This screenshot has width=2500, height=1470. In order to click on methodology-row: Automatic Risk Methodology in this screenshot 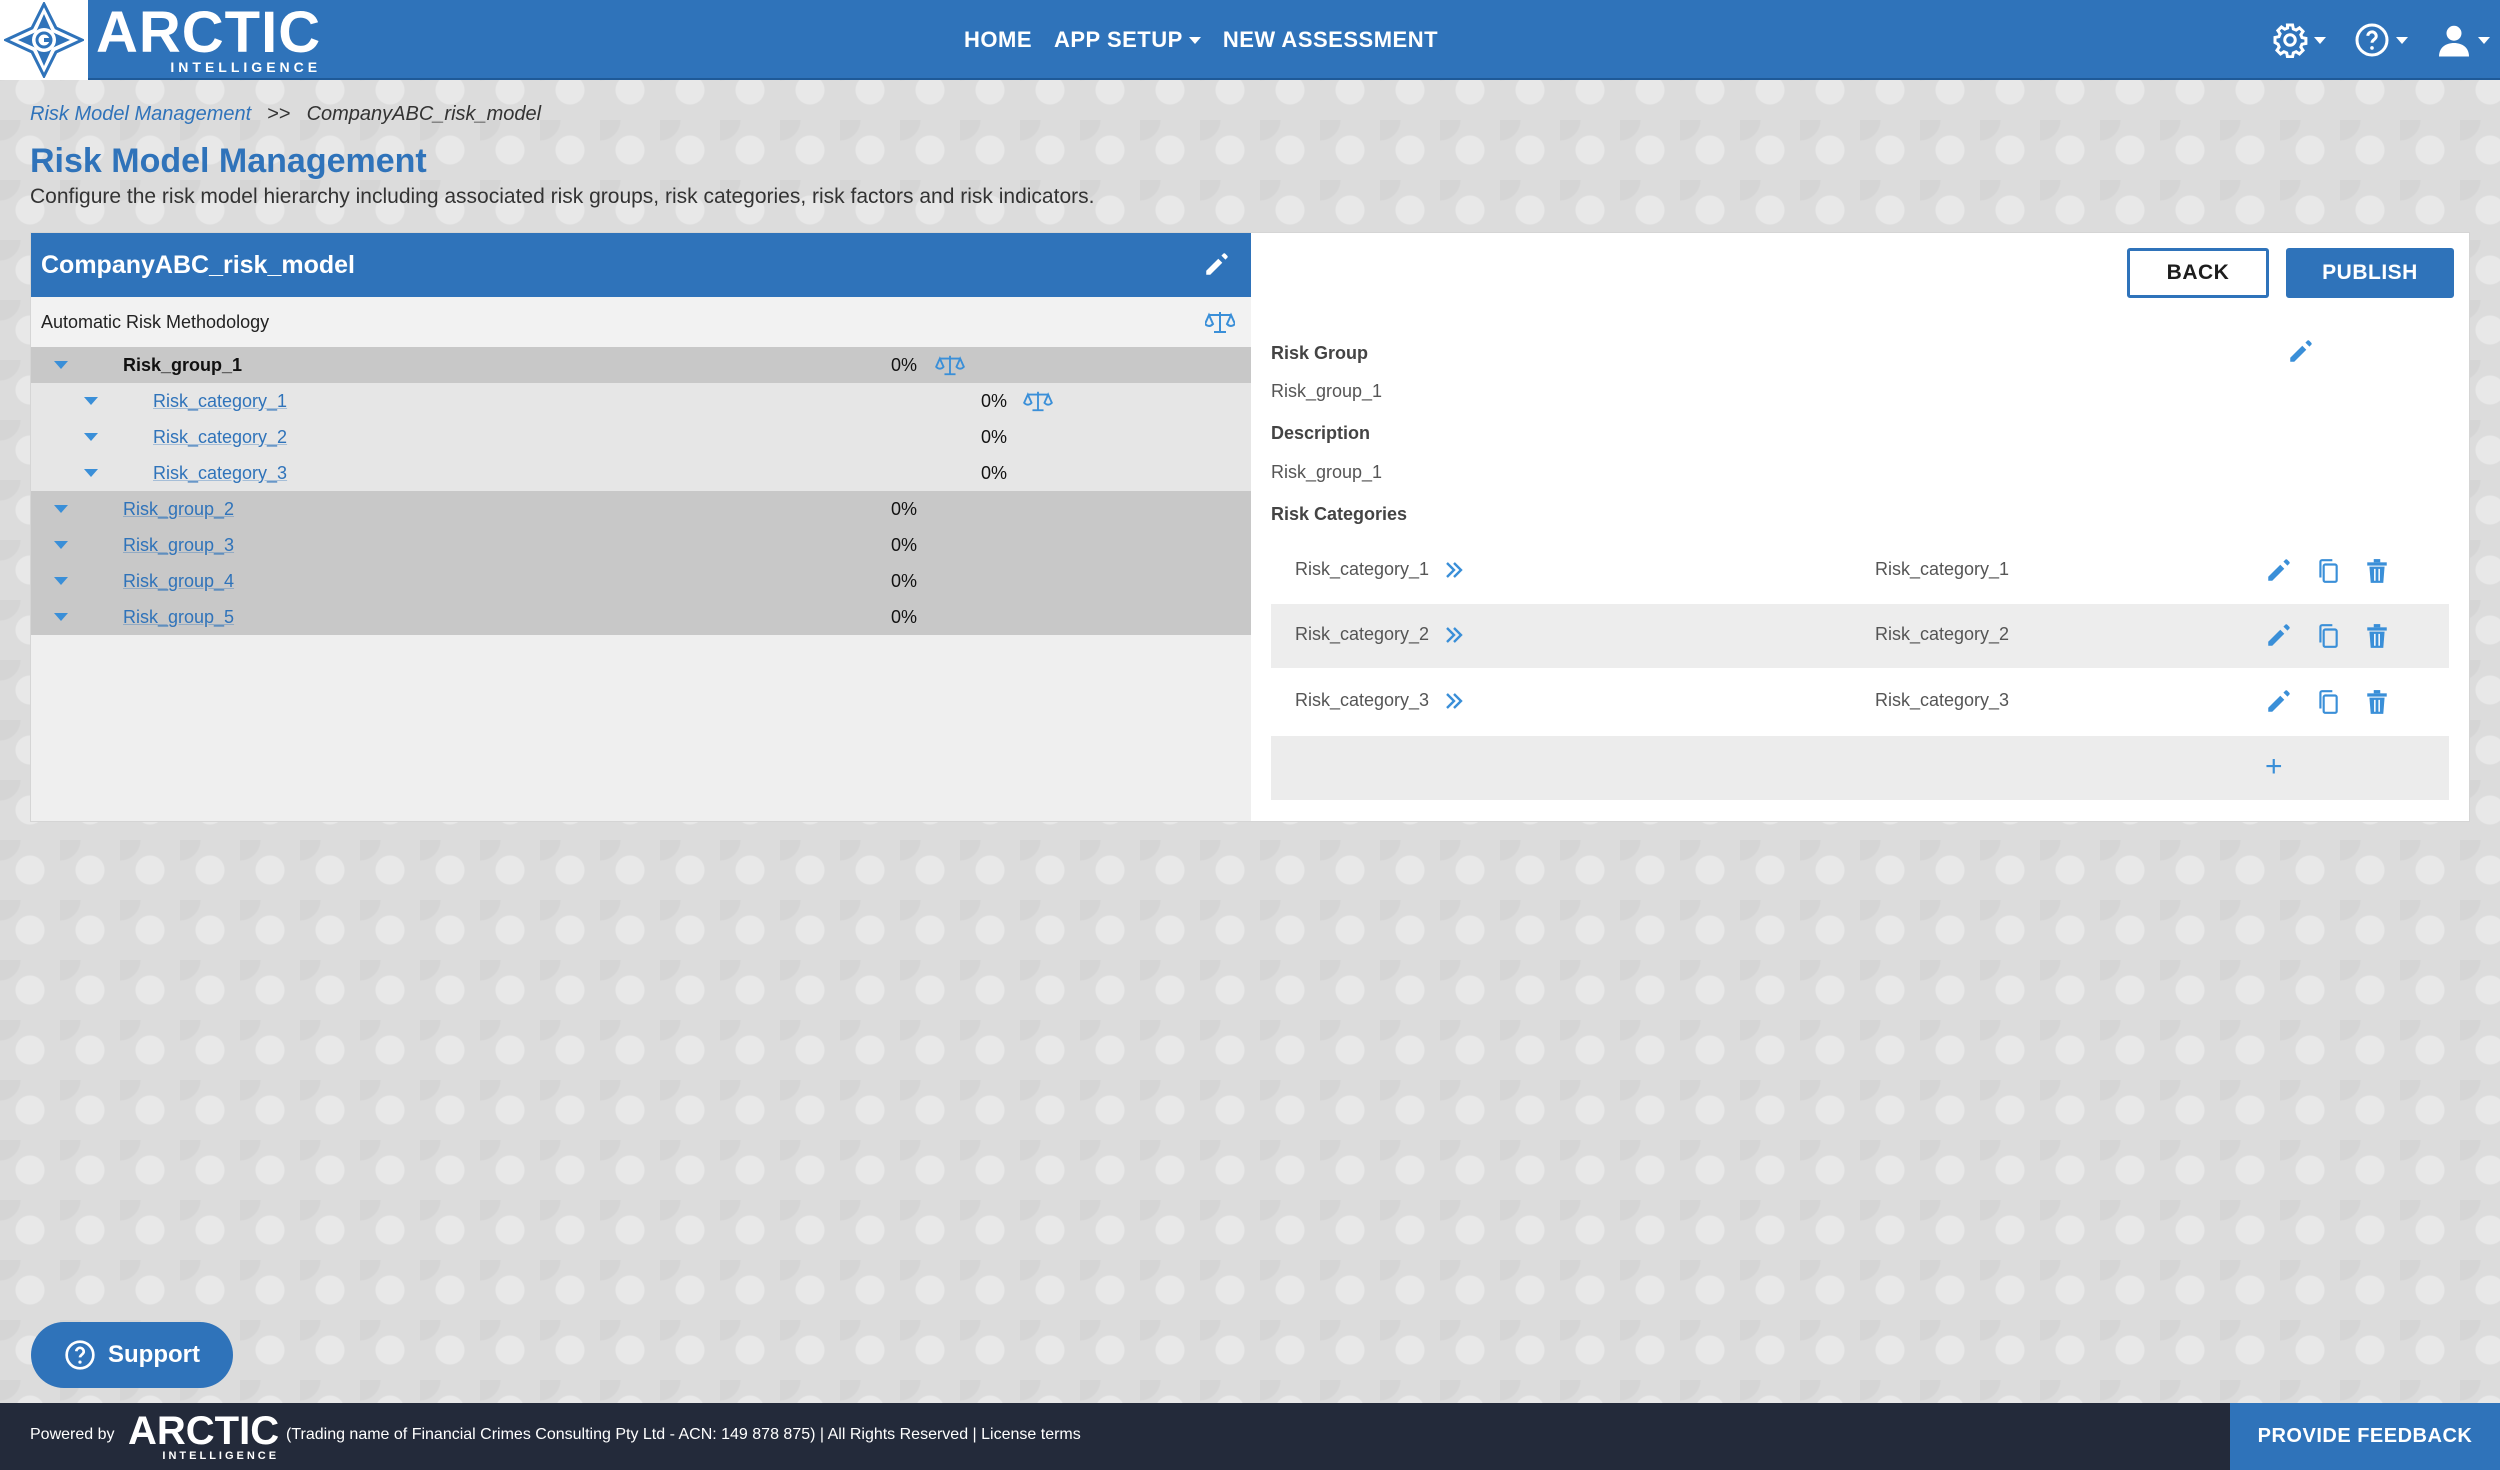, I will do `click(641, 322)`.